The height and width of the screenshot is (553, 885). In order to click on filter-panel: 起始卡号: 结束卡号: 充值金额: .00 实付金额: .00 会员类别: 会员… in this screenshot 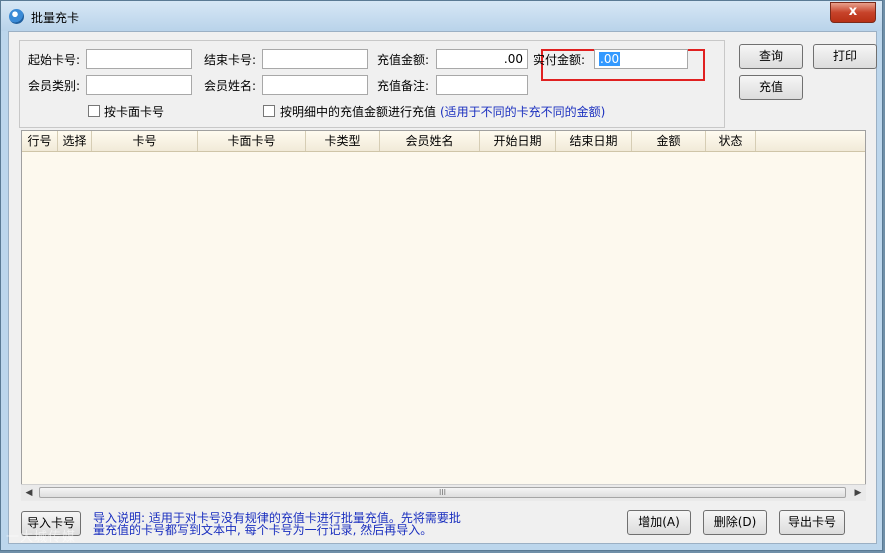, I will do `click(372, 84)`.